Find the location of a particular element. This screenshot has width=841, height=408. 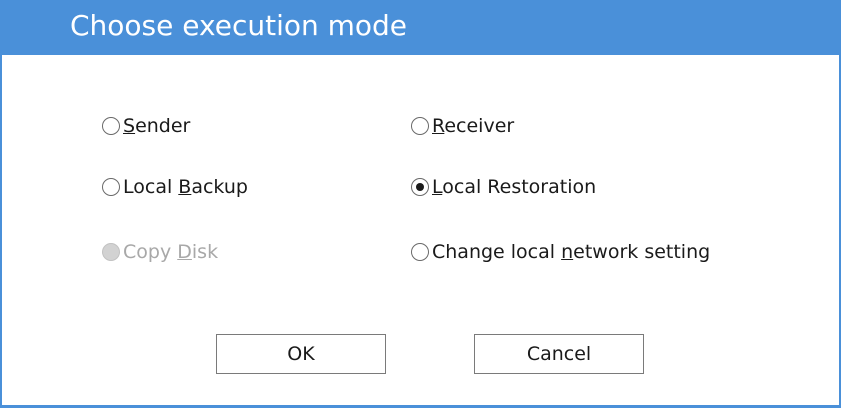

radio-button-disabled-icon is located at coordinates (111, 252).